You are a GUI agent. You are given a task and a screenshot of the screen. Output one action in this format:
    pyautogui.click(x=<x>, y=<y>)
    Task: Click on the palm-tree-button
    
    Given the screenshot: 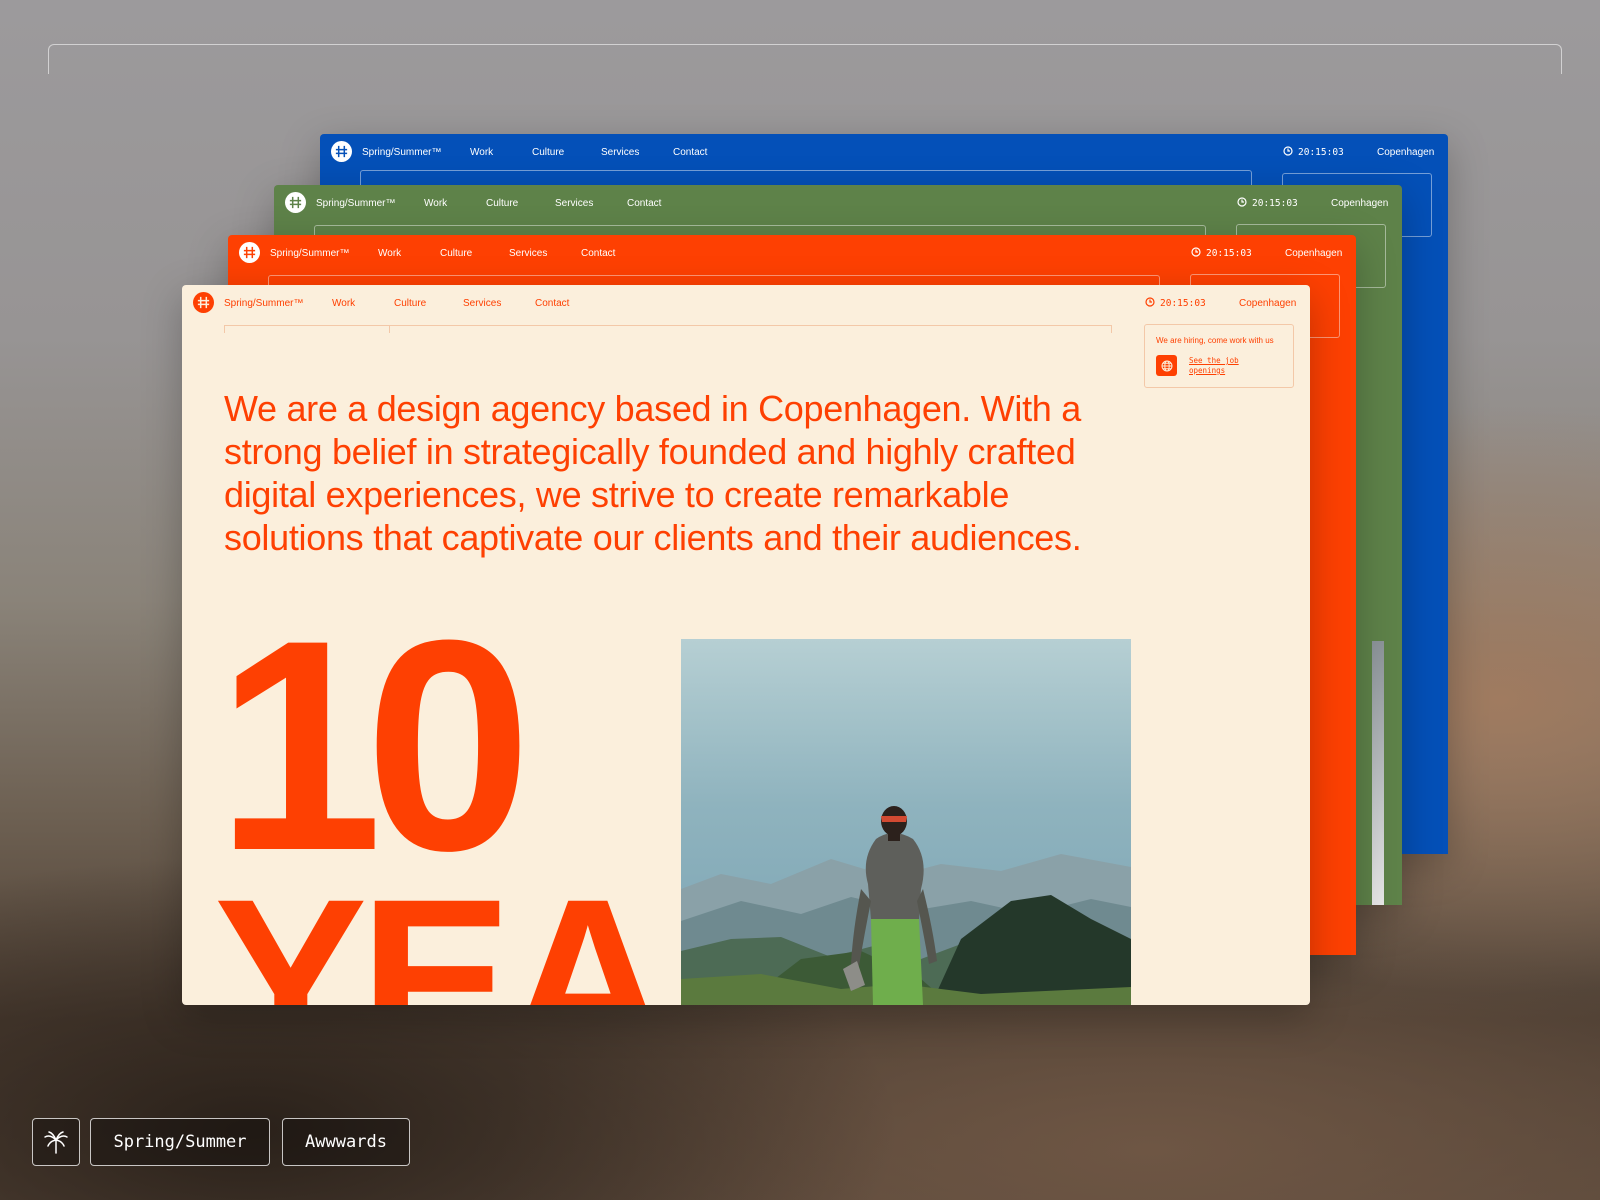 What is the action you would take?
    pyautogui.click(x=56, y=1142)
    